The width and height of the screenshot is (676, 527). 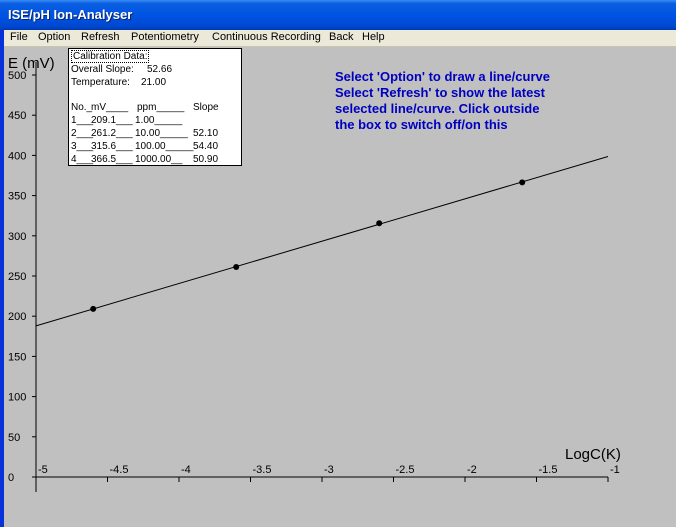 I want to click on overall-slope-value: 52.66, so click(x=160, y=69).